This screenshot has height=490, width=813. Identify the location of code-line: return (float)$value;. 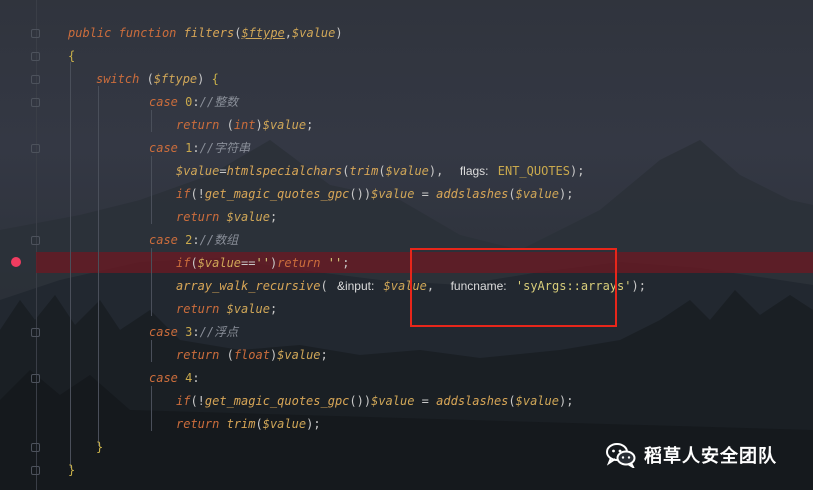
(252, 355).